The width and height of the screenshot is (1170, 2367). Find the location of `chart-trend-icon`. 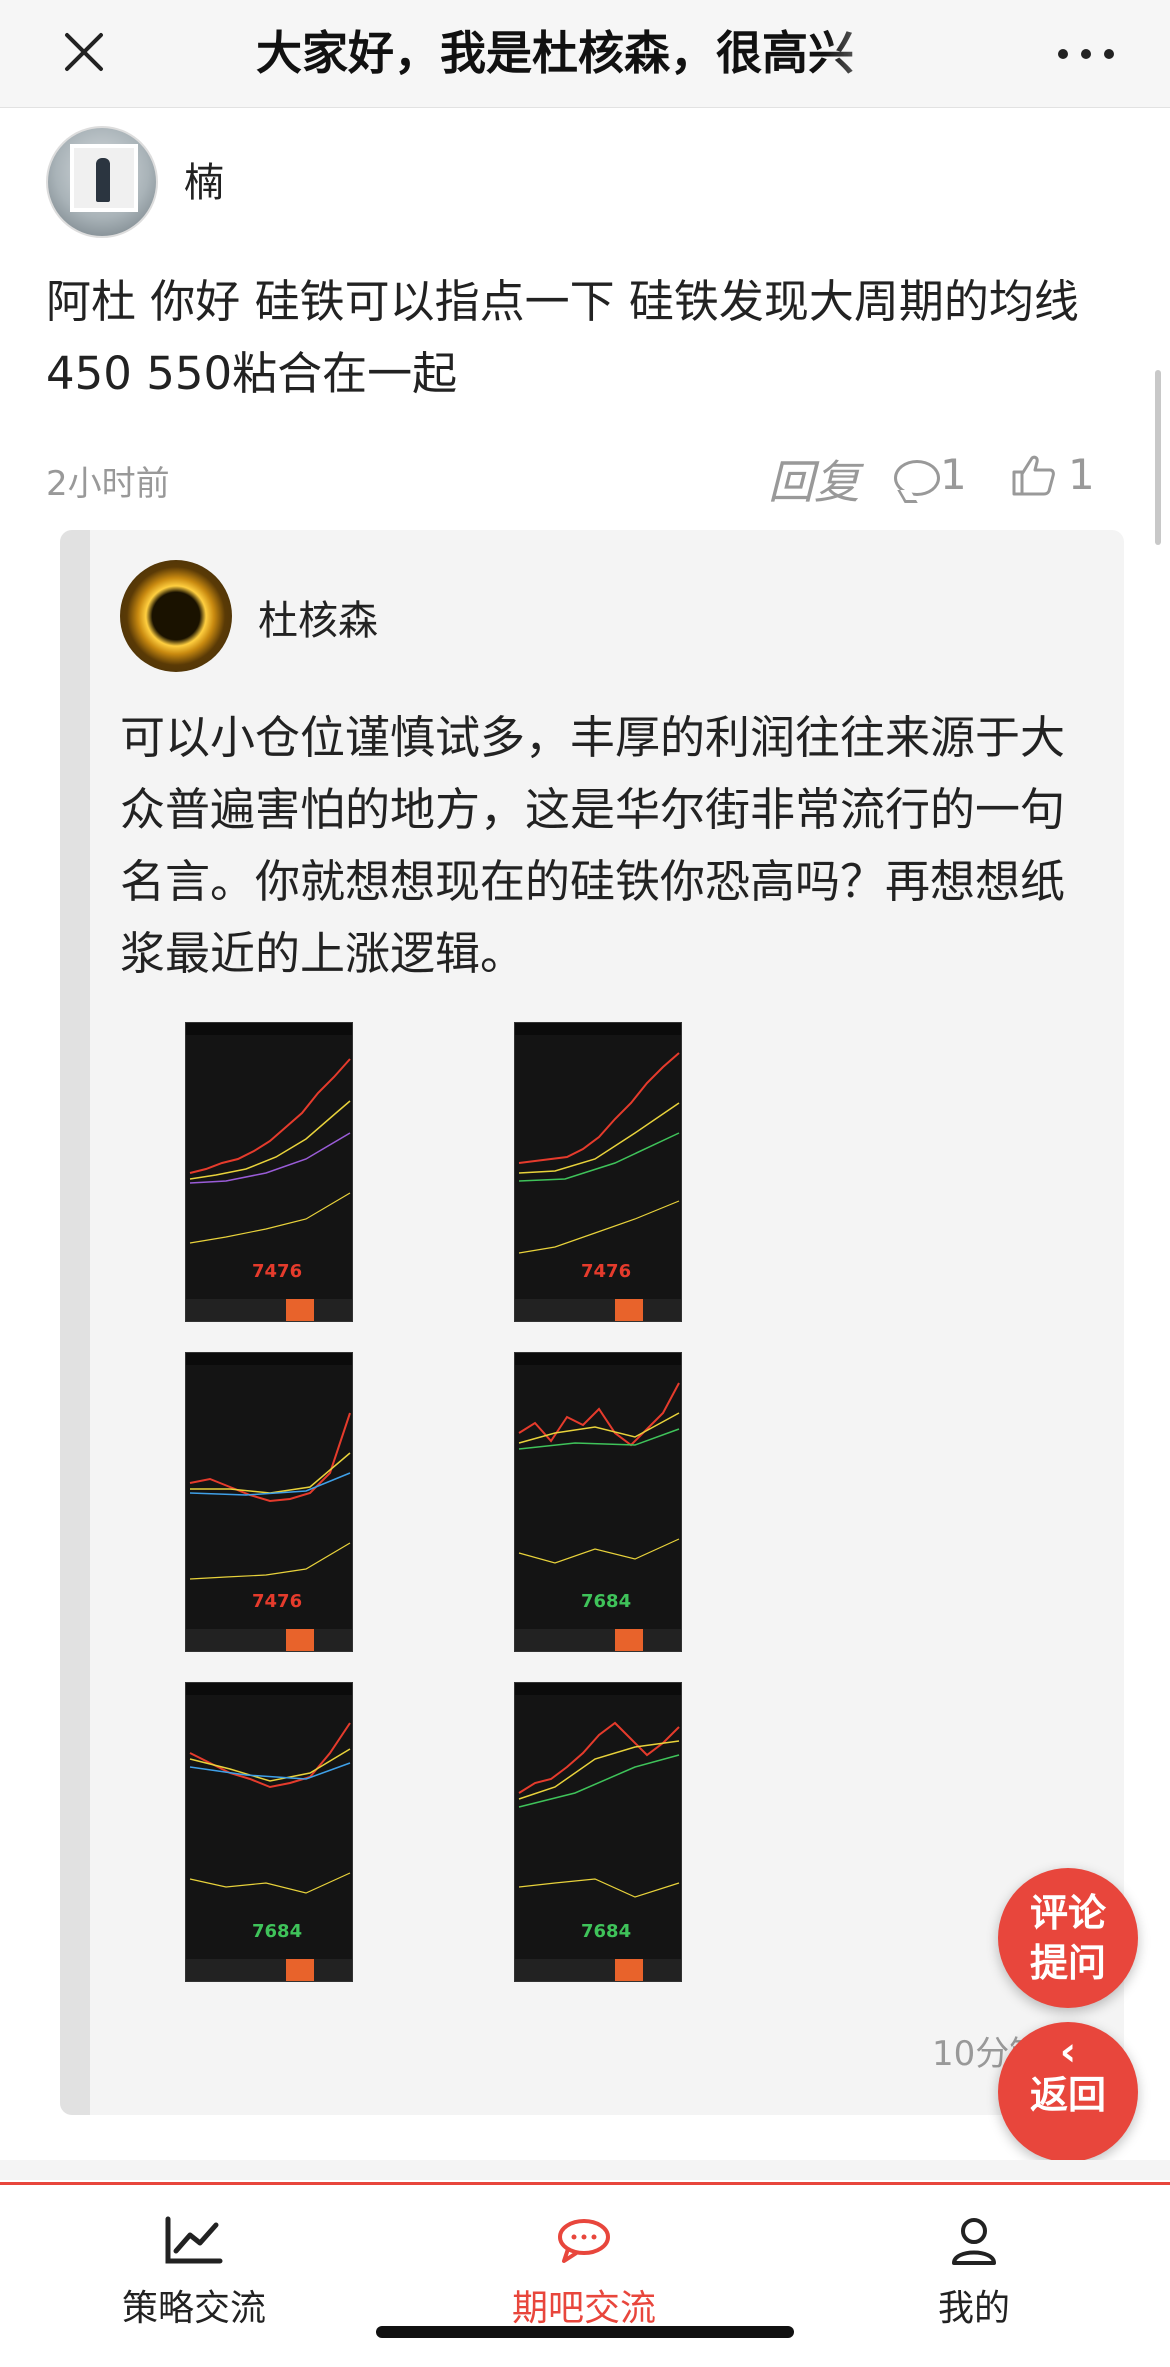

chart-trend-icon is located at coordinates (194, 2240).